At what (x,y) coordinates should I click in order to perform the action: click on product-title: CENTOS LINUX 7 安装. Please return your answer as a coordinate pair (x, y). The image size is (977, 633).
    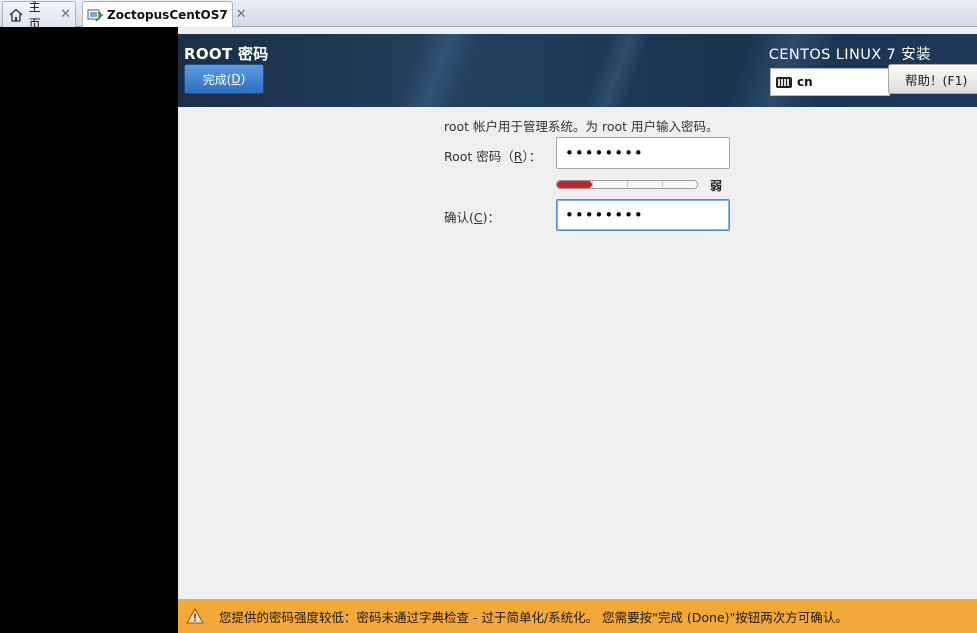
    Looking at the image, I should click on (849, 55).